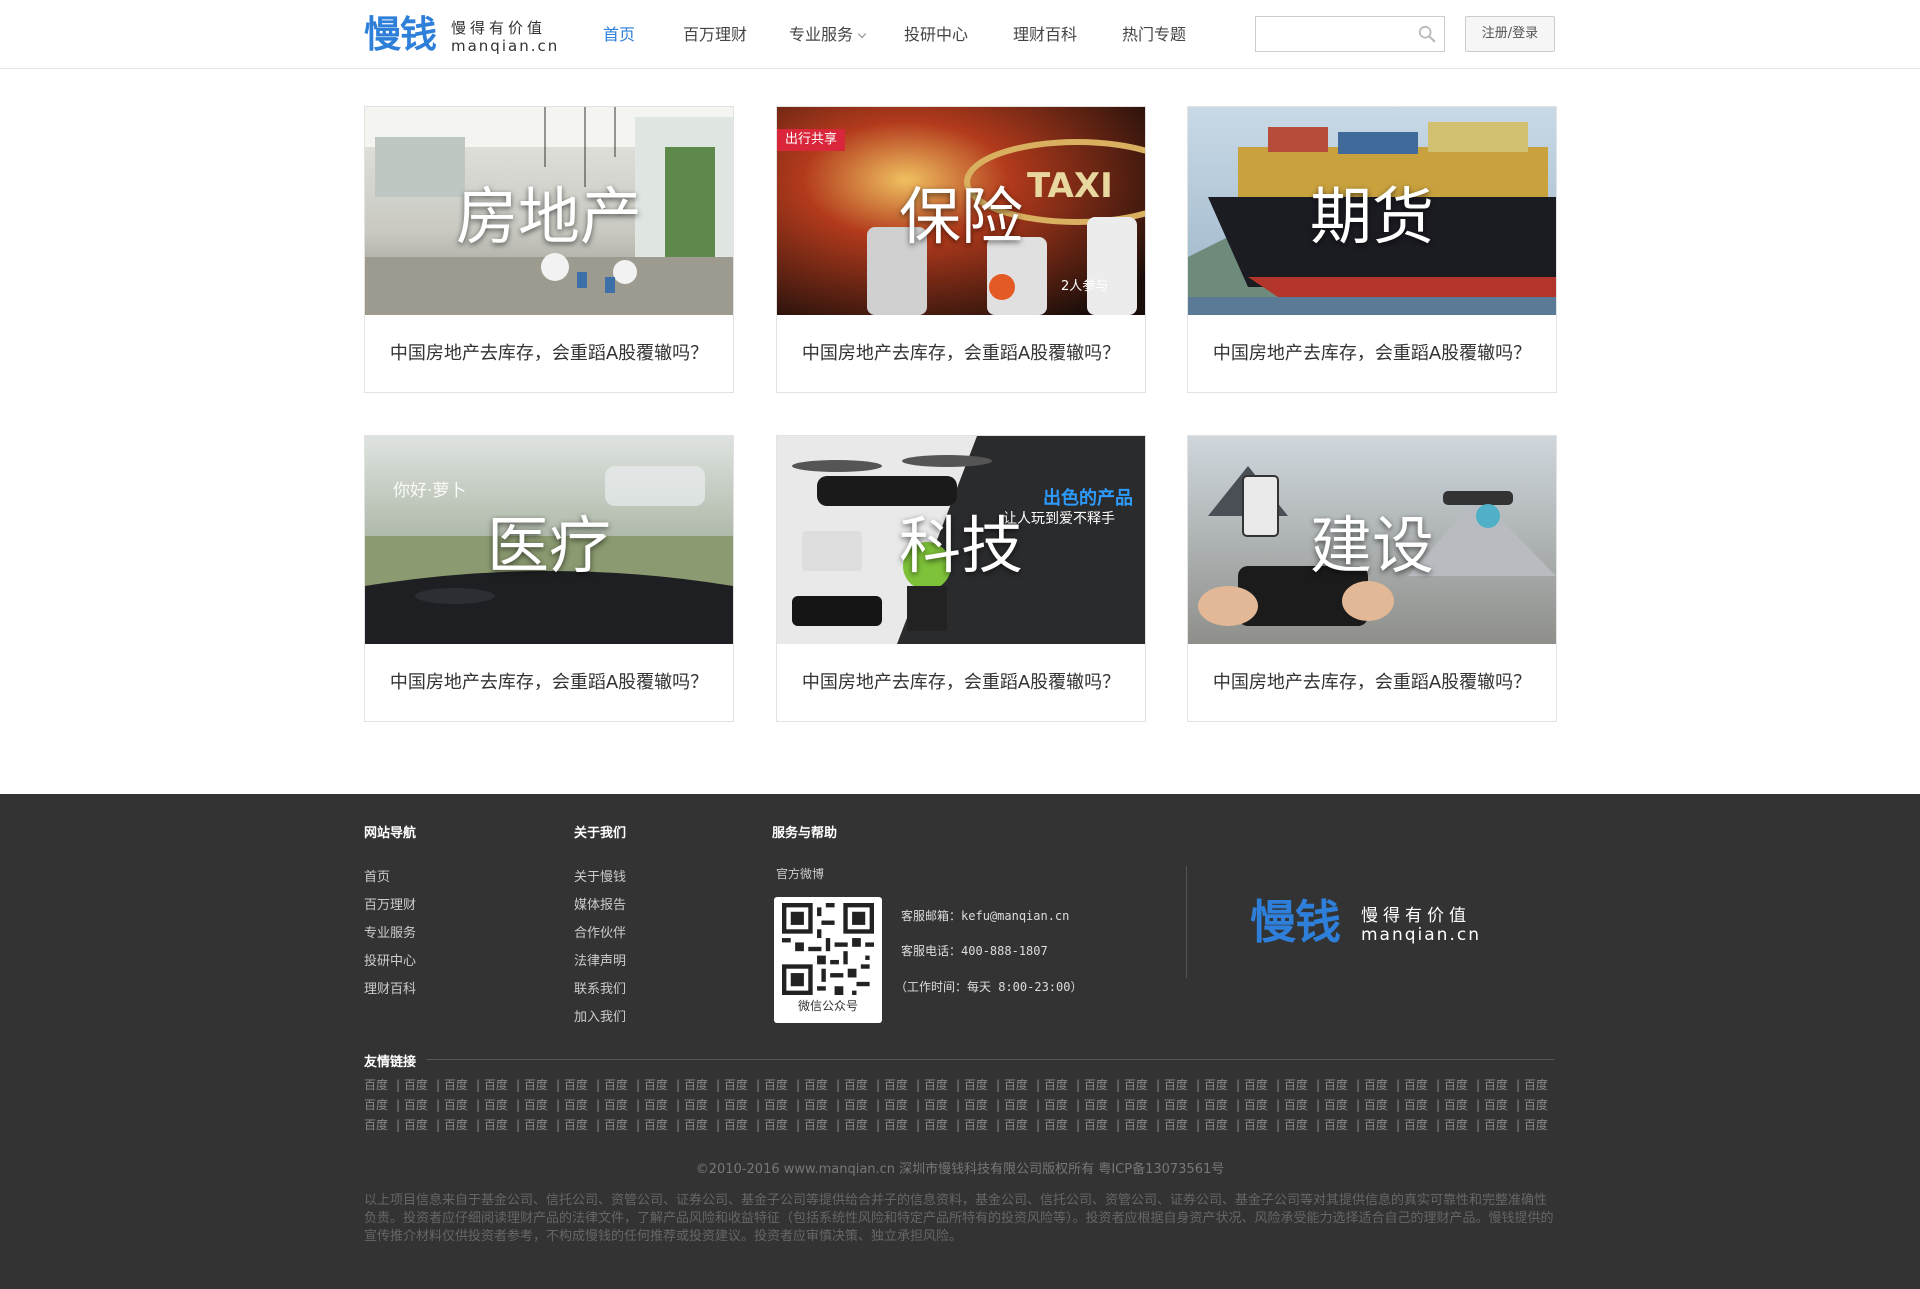  What do you see at coordinates (390, 931) in the screenshot?
I see `footer-nav-link: 专业服务` at bounding box center [390, 931].